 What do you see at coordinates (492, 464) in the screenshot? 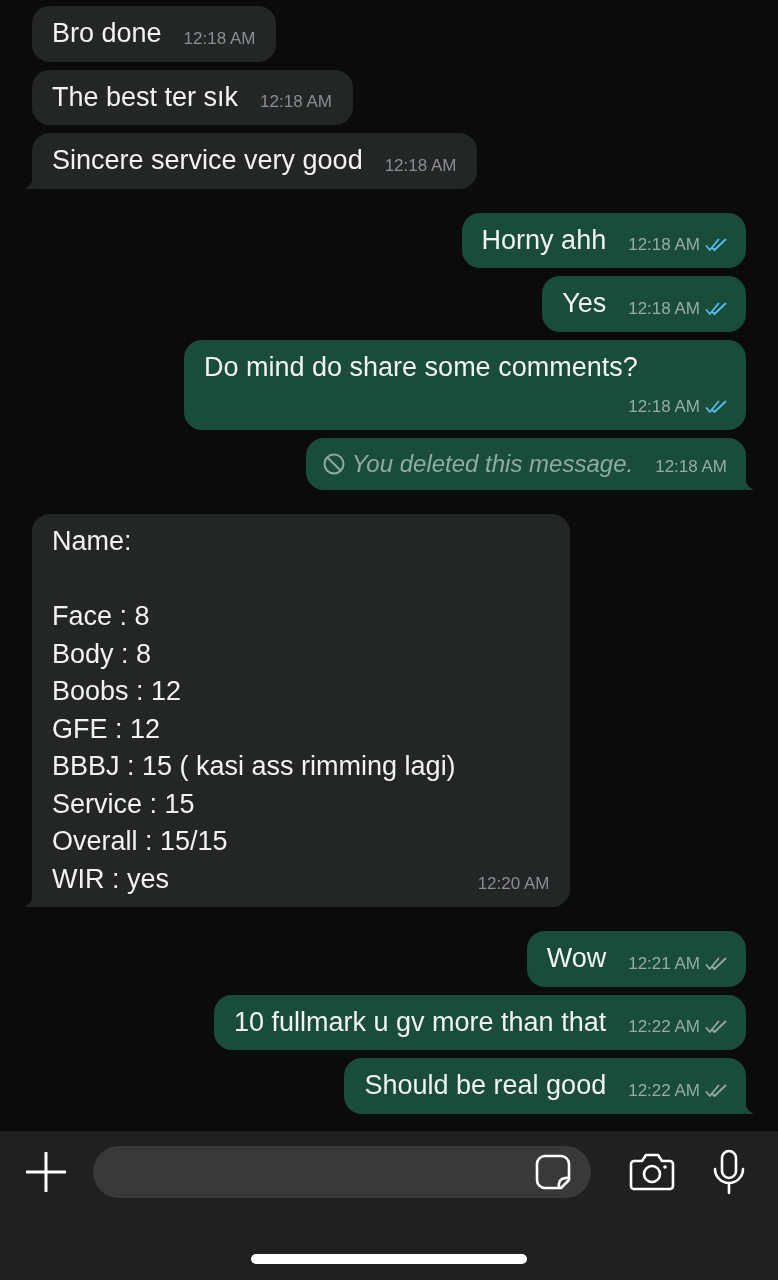
I see `deleted-message-text: You deleted this message.` at bounding box center [492, 464].